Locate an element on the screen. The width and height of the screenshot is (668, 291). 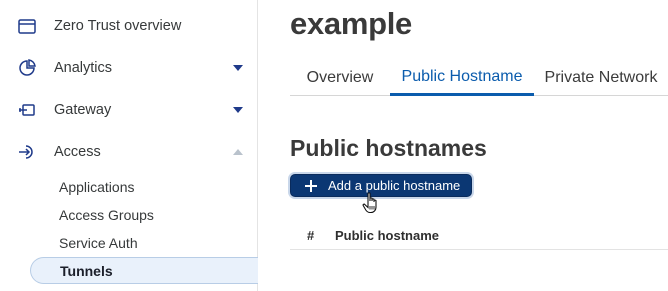
sidebar-item-zero-trust-overview: Zero Trust overview is located at coordinates (129, 26).